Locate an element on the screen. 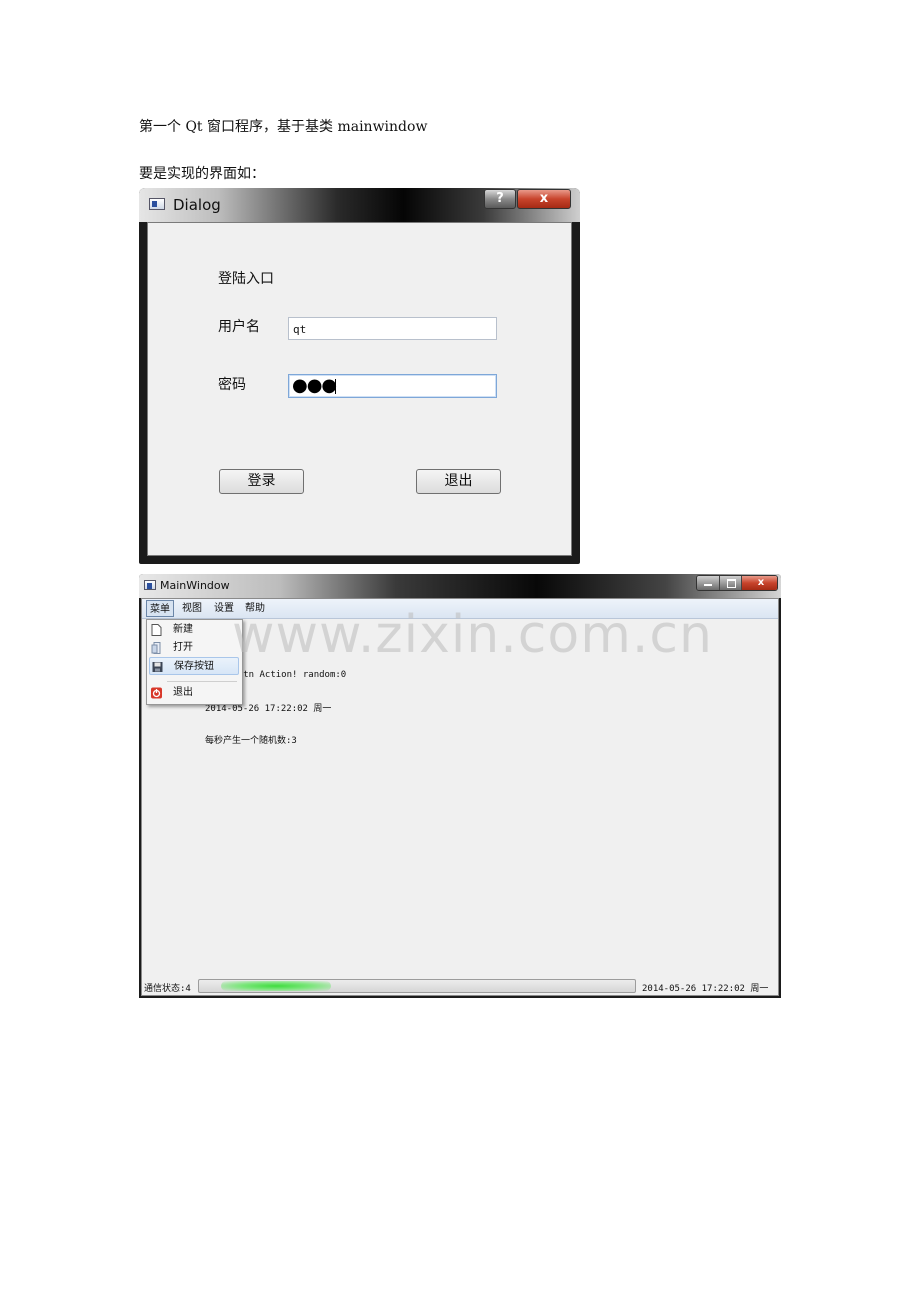  exit-button: 退出 is located at coordinates (458, 481).